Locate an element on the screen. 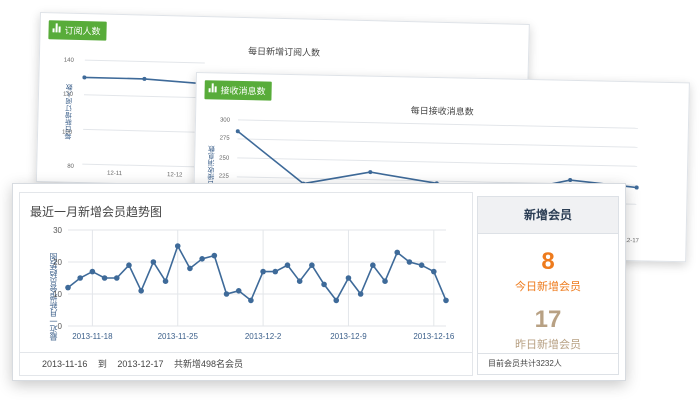 The width and height of the screenshot is (700, 400). new-member-stats-panel: 新增会员 8 今日新增会员 17 昨日新增会员 目前会员共计3232人 is located at coordinates (548, 285).